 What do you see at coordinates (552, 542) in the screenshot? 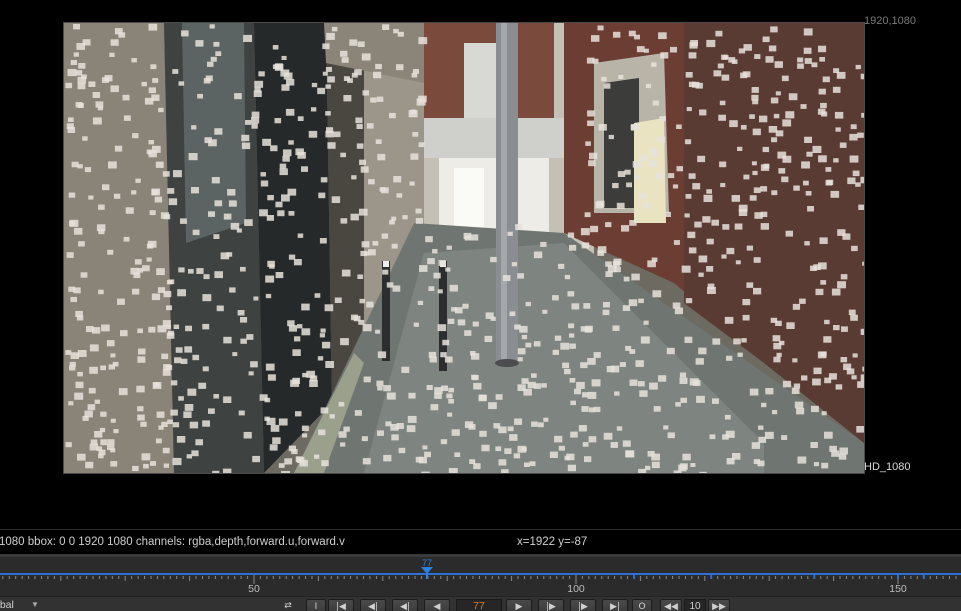
I see `cursor-coordinates: x=1922 y=-87` at bounding box center [552, 542].